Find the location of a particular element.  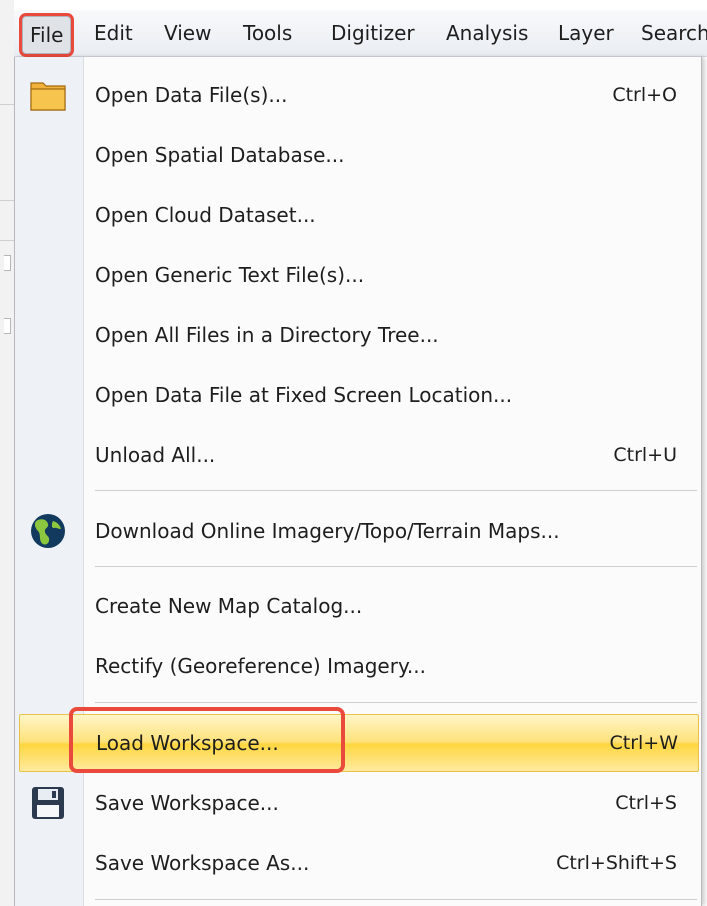

menu-analysis: Analysis is located at coordinates (487, 33).